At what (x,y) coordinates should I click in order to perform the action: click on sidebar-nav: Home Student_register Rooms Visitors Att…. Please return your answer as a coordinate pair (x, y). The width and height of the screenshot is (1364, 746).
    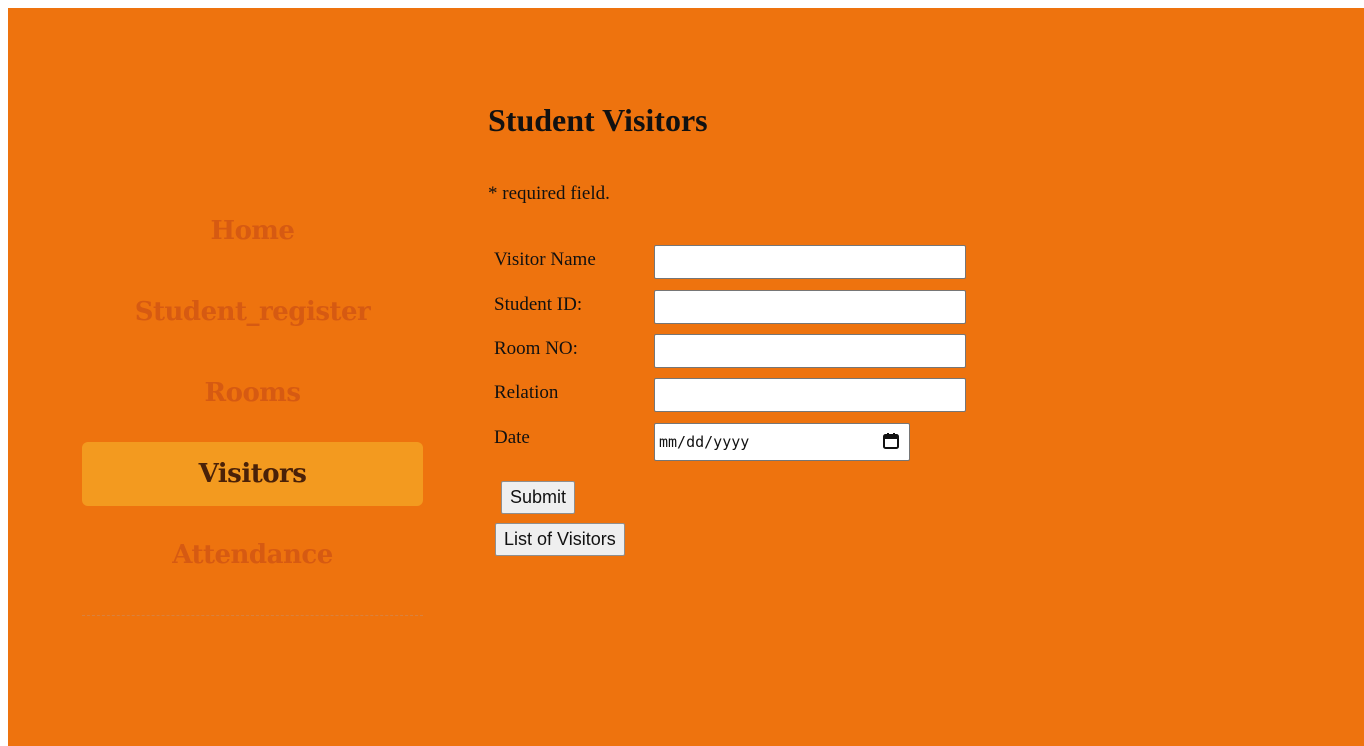
    Looking at the image, I should click on (252, 401).